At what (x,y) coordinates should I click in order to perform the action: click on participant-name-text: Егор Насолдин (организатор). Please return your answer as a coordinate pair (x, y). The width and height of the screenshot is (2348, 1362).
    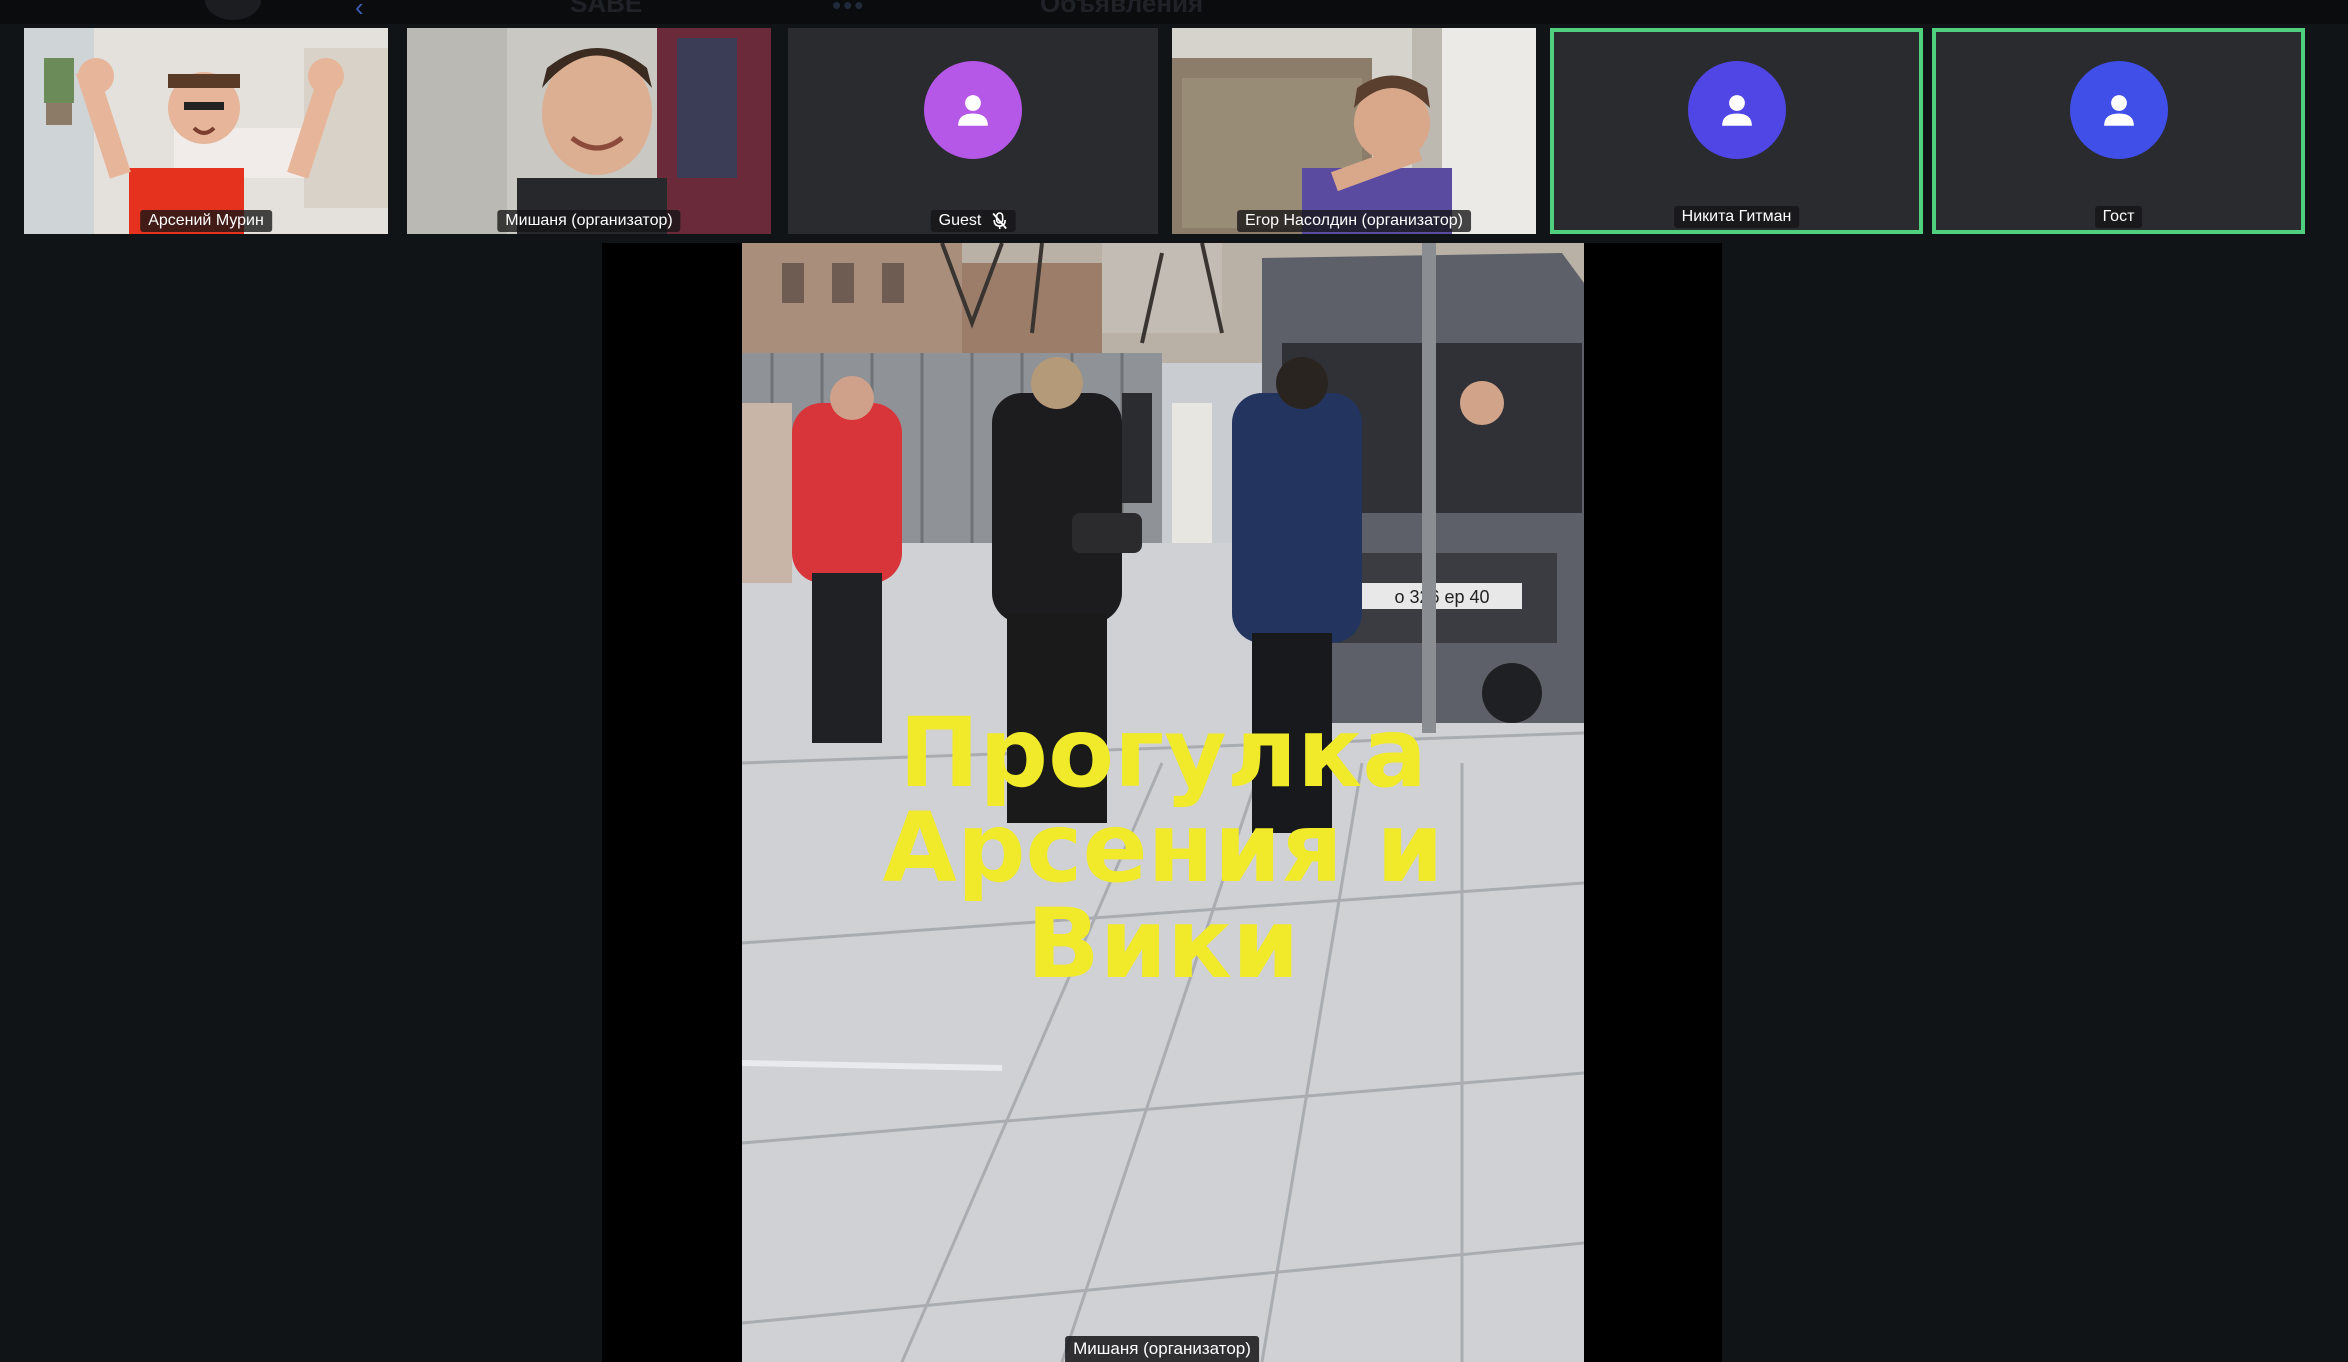
    Looking at the image, I should click on (1354, 220).